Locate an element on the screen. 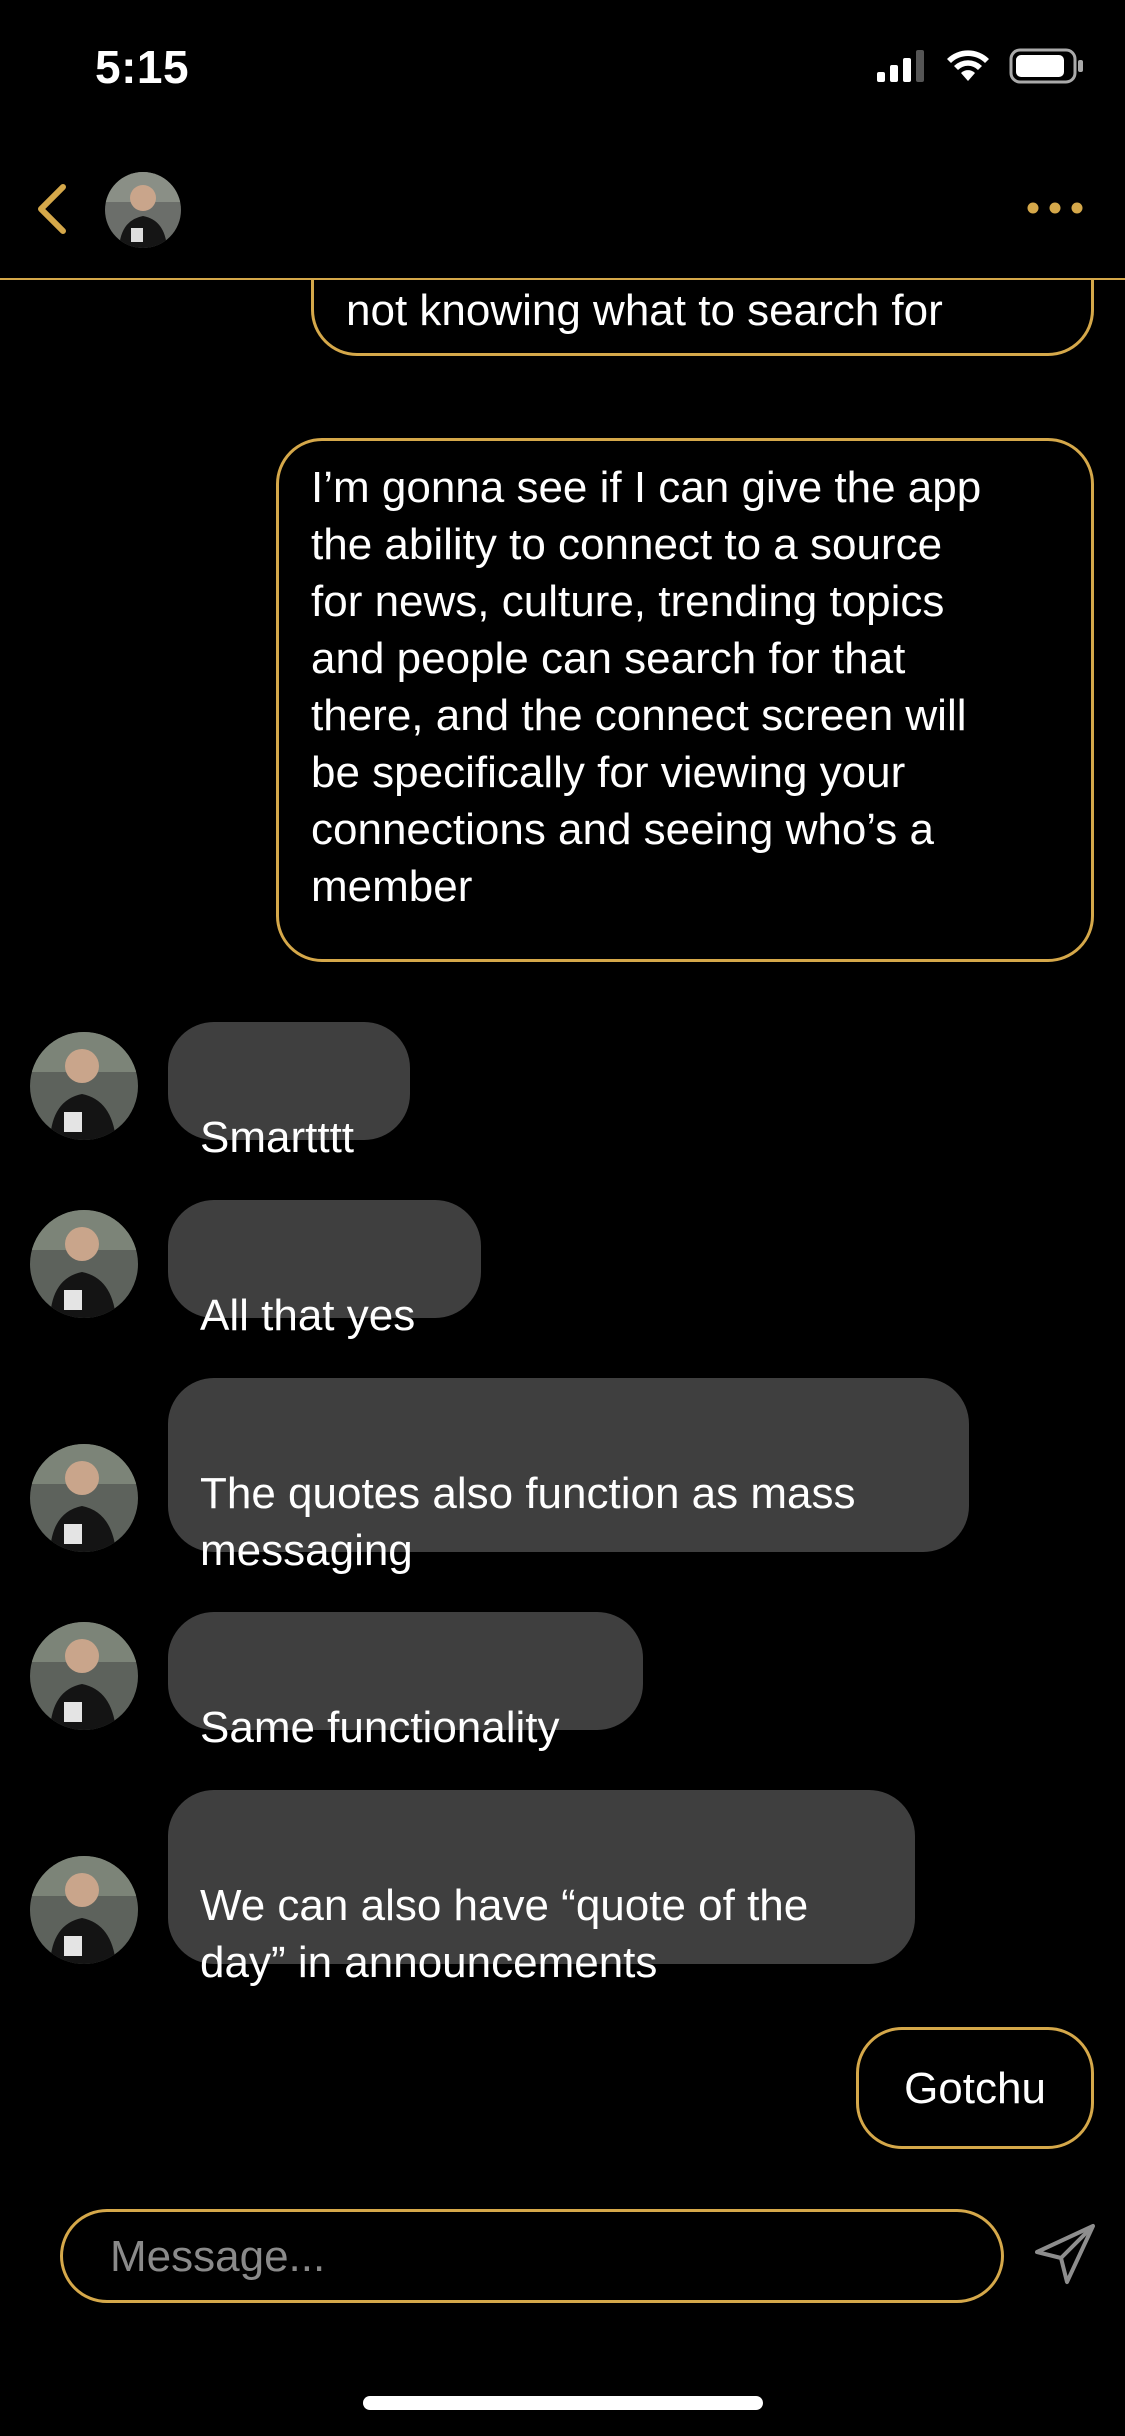 This screenshot has height=2436, width=1125. message-composer is located at coordinates (532, 2256).